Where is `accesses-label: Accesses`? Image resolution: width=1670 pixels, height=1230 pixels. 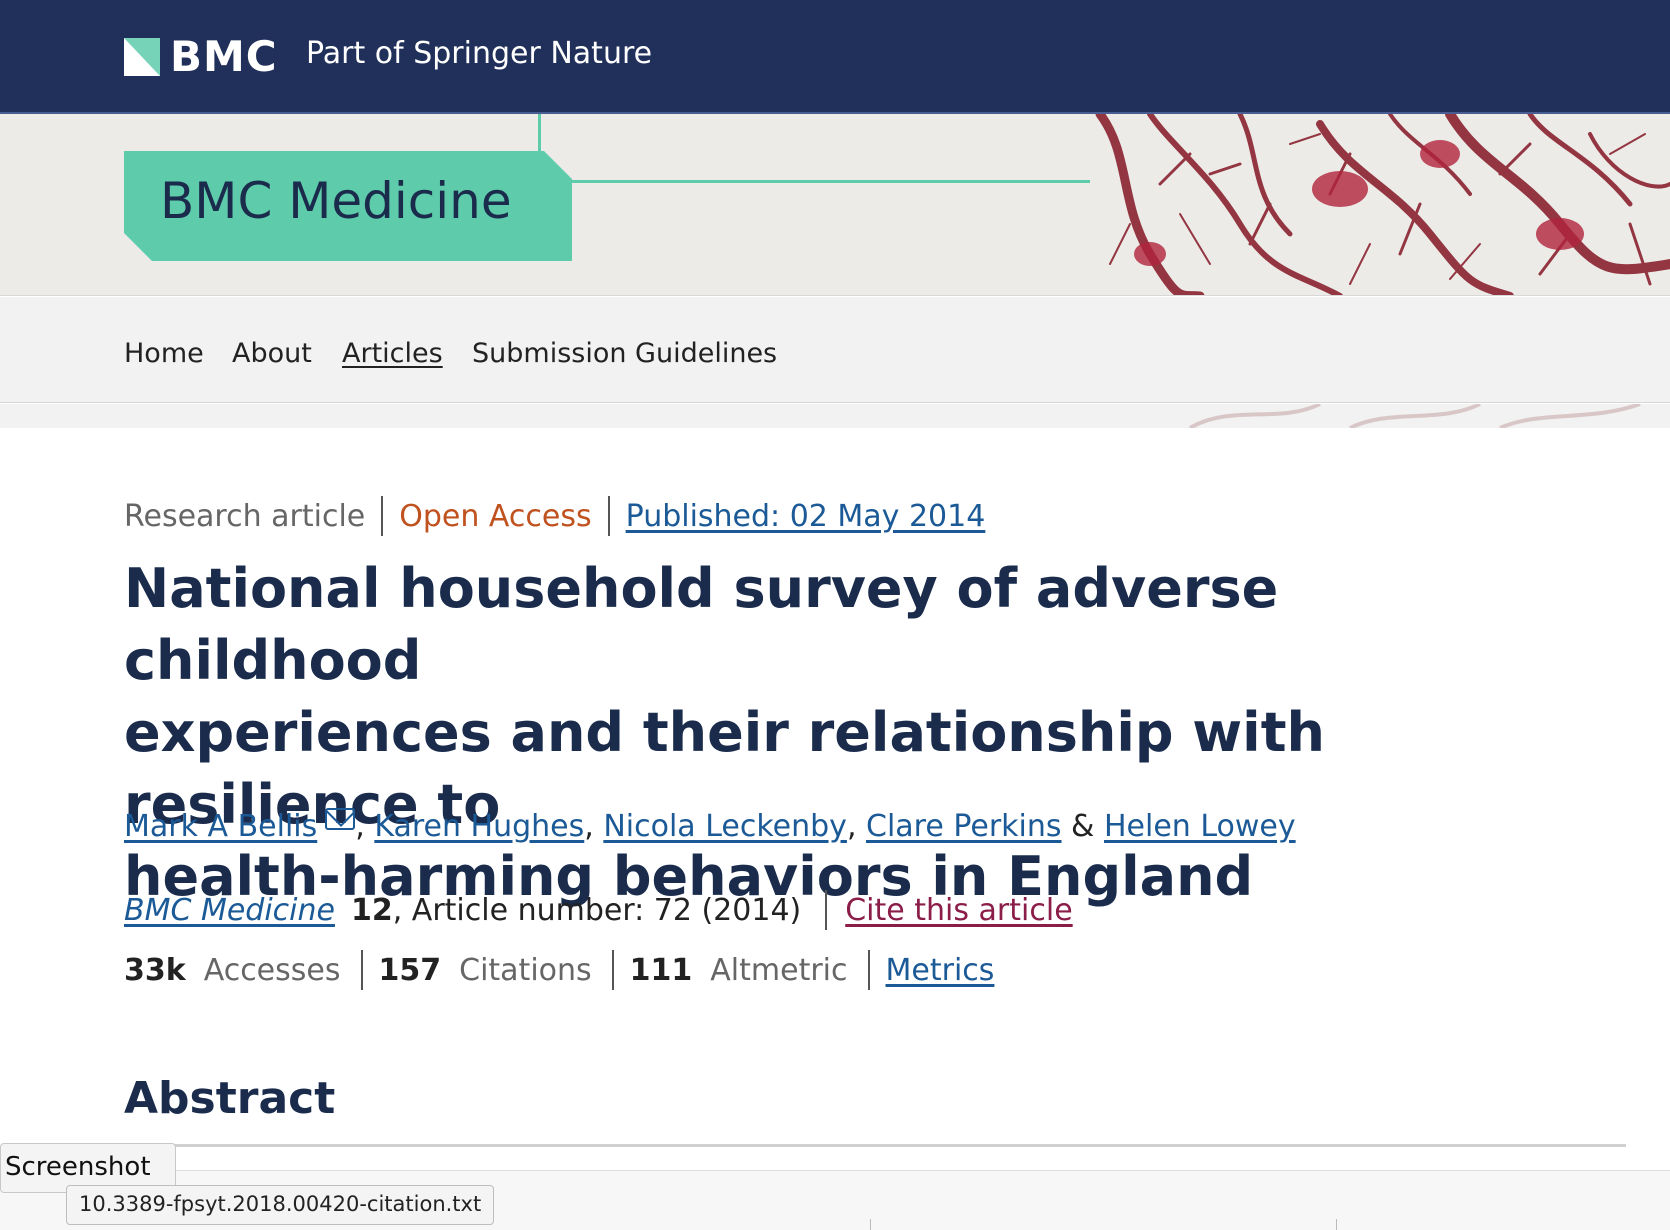
accesses-label: Accesses is located at coordinates (272, 970).